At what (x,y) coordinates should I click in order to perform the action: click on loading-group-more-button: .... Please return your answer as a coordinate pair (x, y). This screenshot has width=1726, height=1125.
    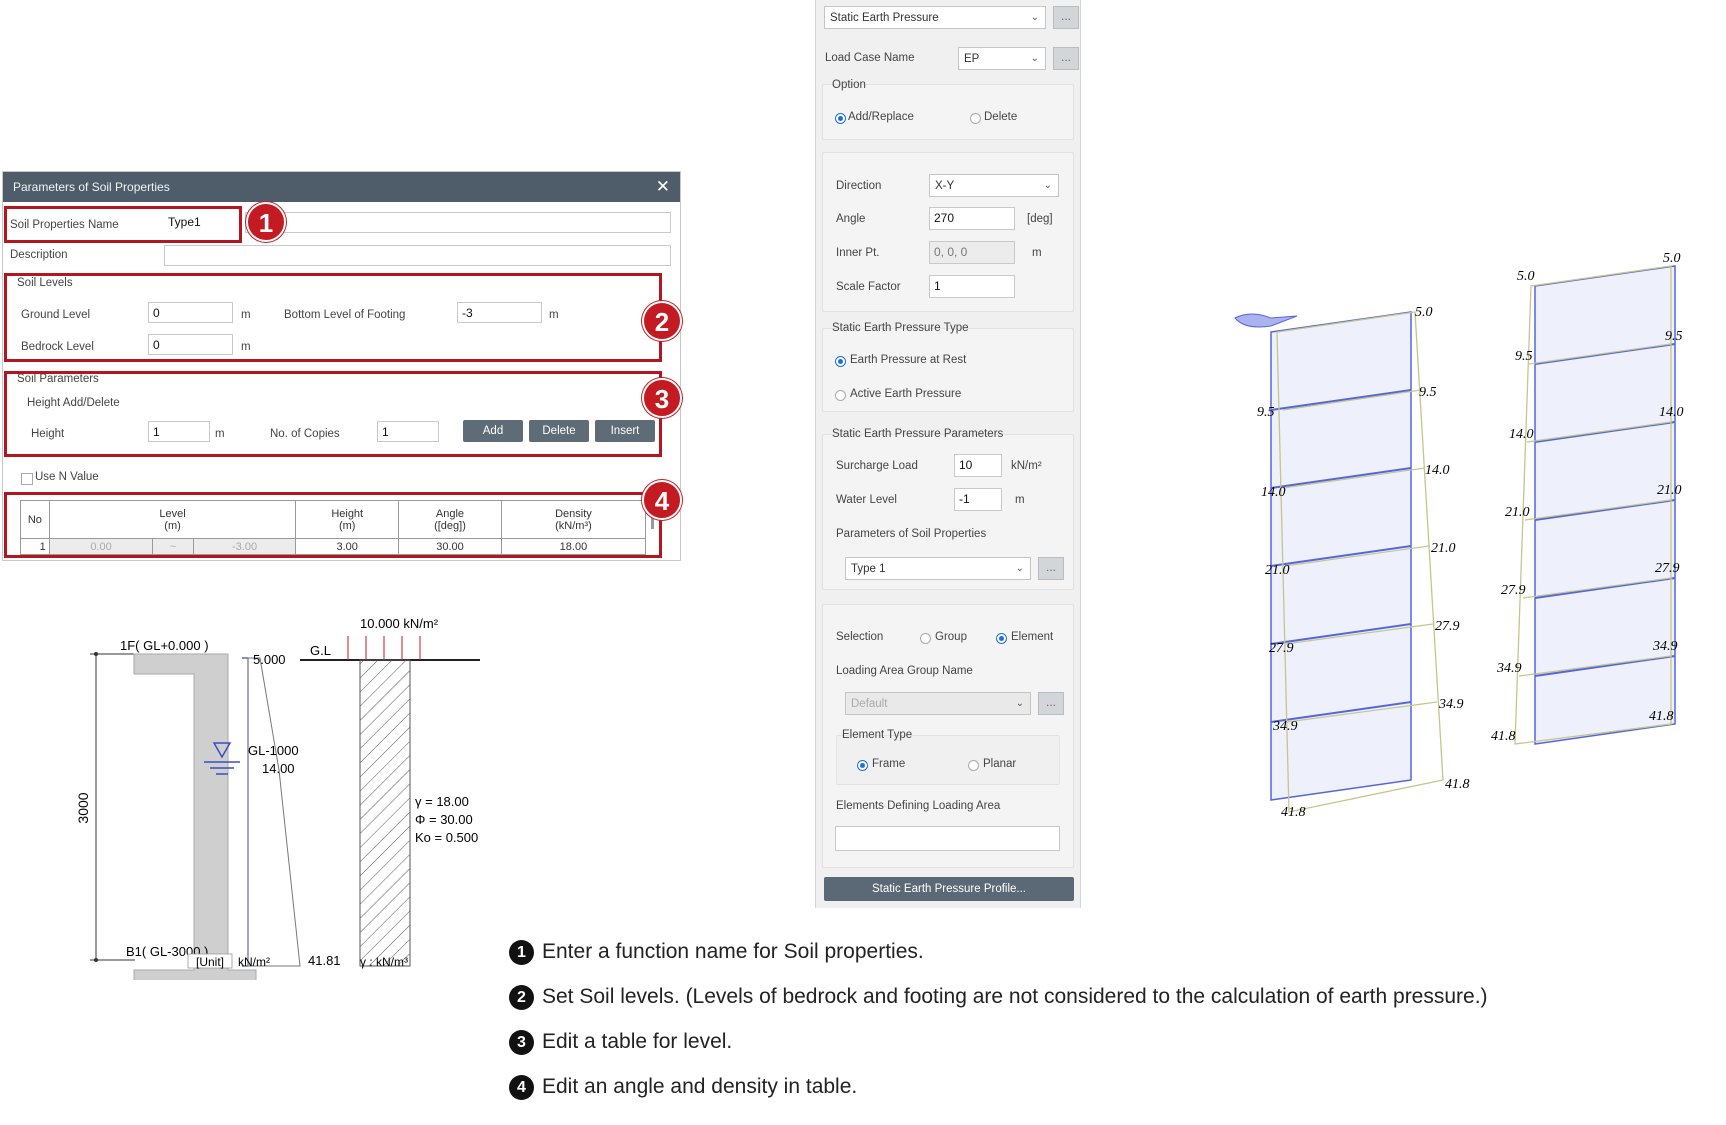
    Looking at the image, I should click on (1051, 703).